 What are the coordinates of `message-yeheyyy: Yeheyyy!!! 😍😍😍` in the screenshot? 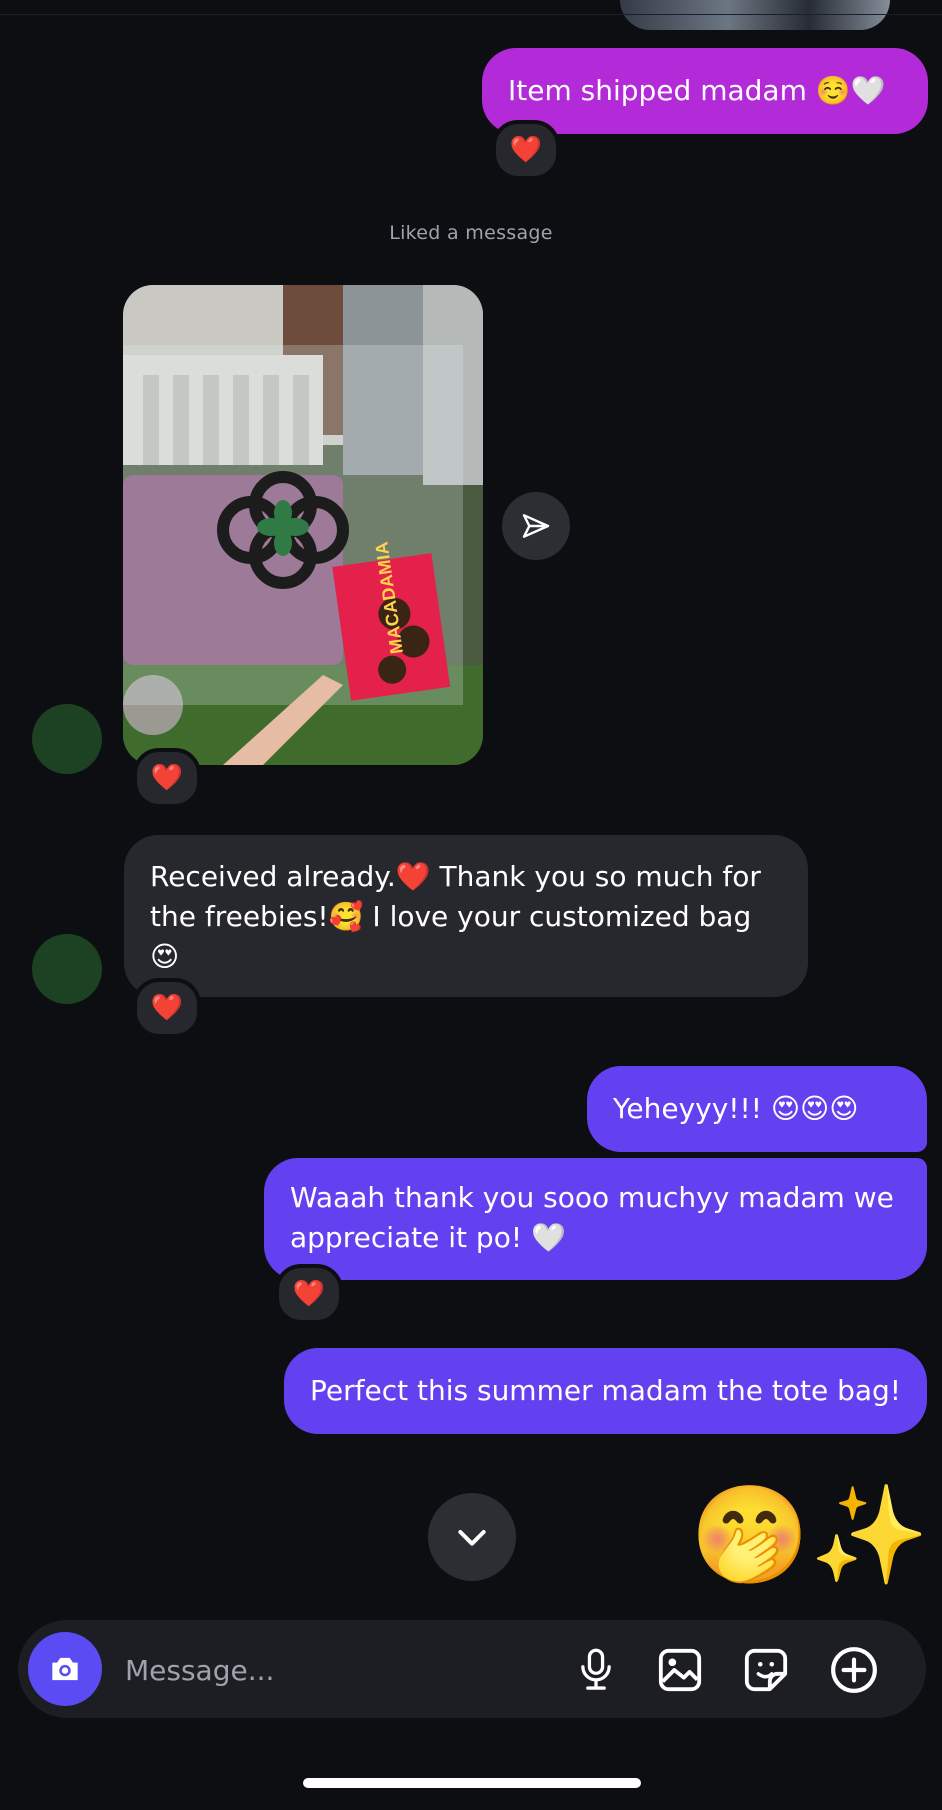 It's located at (757, 1109).